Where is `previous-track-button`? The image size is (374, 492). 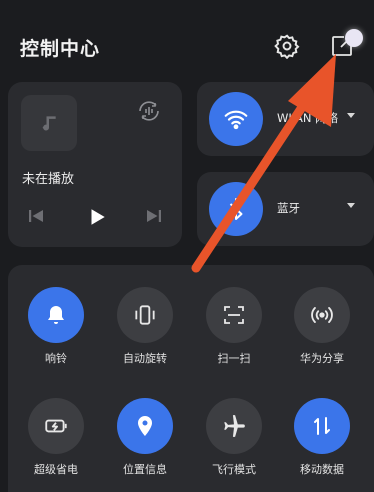 previous-track-button is located at coordinates (36, 218).